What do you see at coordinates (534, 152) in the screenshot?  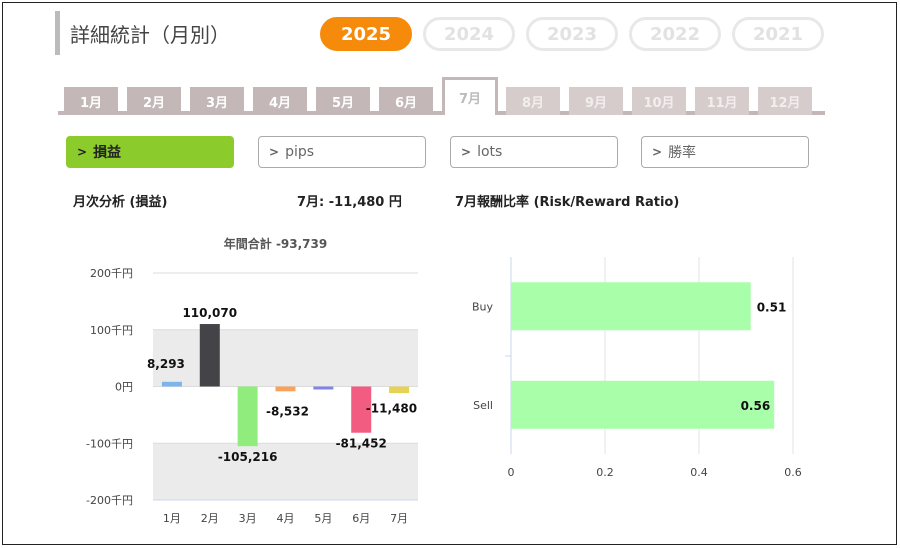 I see `metric-lots-button: > lots` at bounding box center [534, 152].